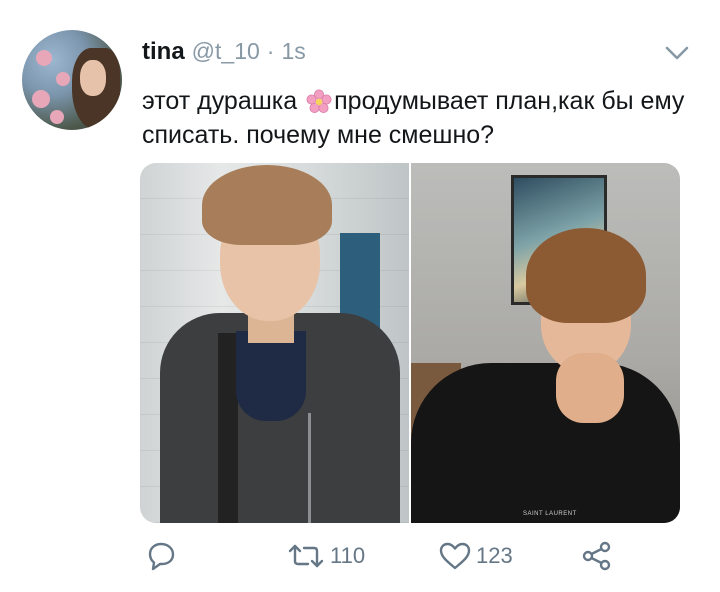 Image resolution: width=720 pixels, height=592 pixels. I want to click on tweet-actions: 110 123, so click(360, 556).